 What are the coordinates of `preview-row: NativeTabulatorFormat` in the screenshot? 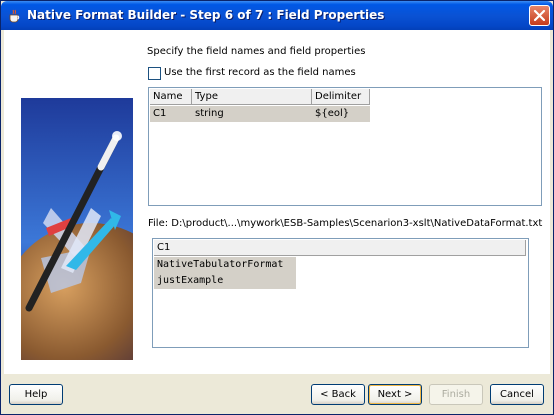 It's located at (225, 265).